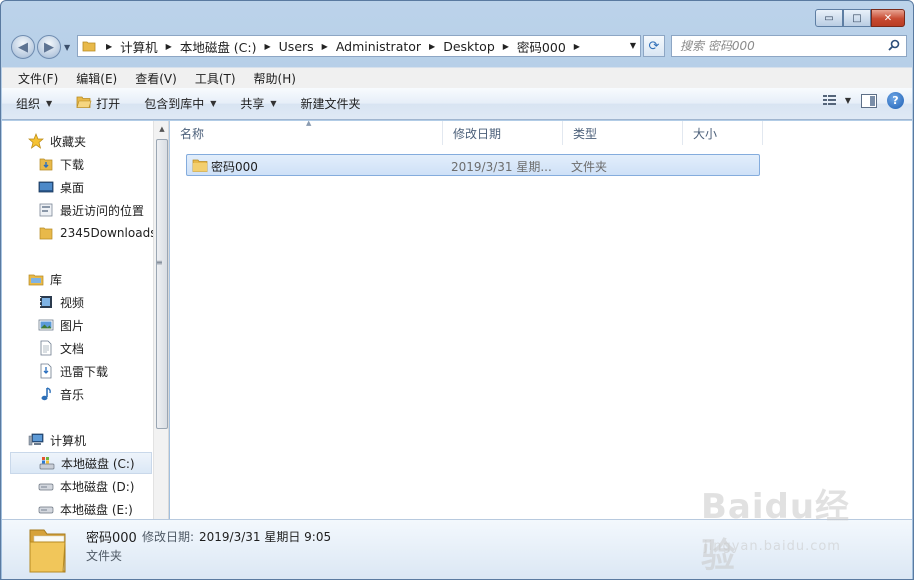 This screenshot has height=580, width=914. Describe the element at coordinates (776, 531) in the screenshot. I see `watermark-logo-text: Baidu经验` at that location.